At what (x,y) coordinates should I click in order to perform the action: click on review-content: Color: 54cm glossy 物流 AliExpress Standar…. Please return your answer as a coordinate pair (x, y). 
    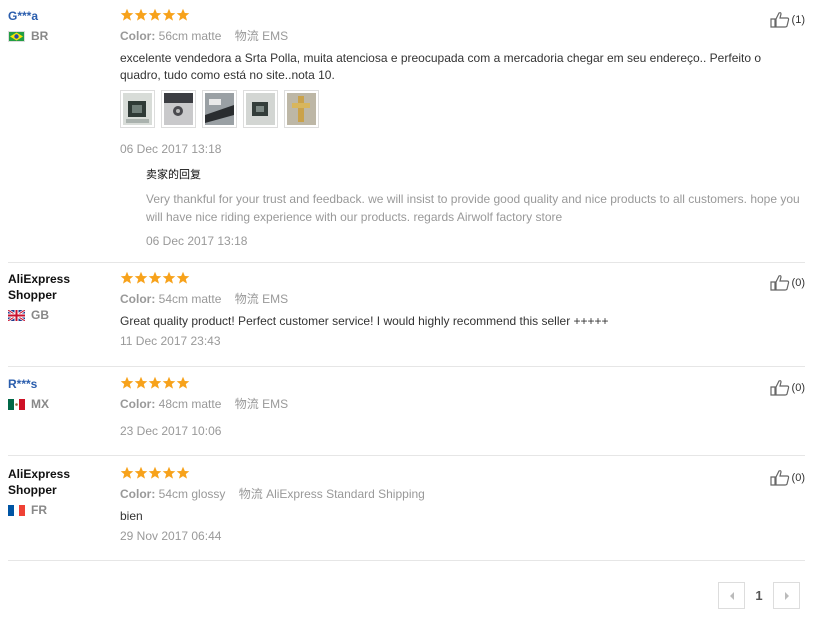
    Looking at the image, I should click on (400, 504).